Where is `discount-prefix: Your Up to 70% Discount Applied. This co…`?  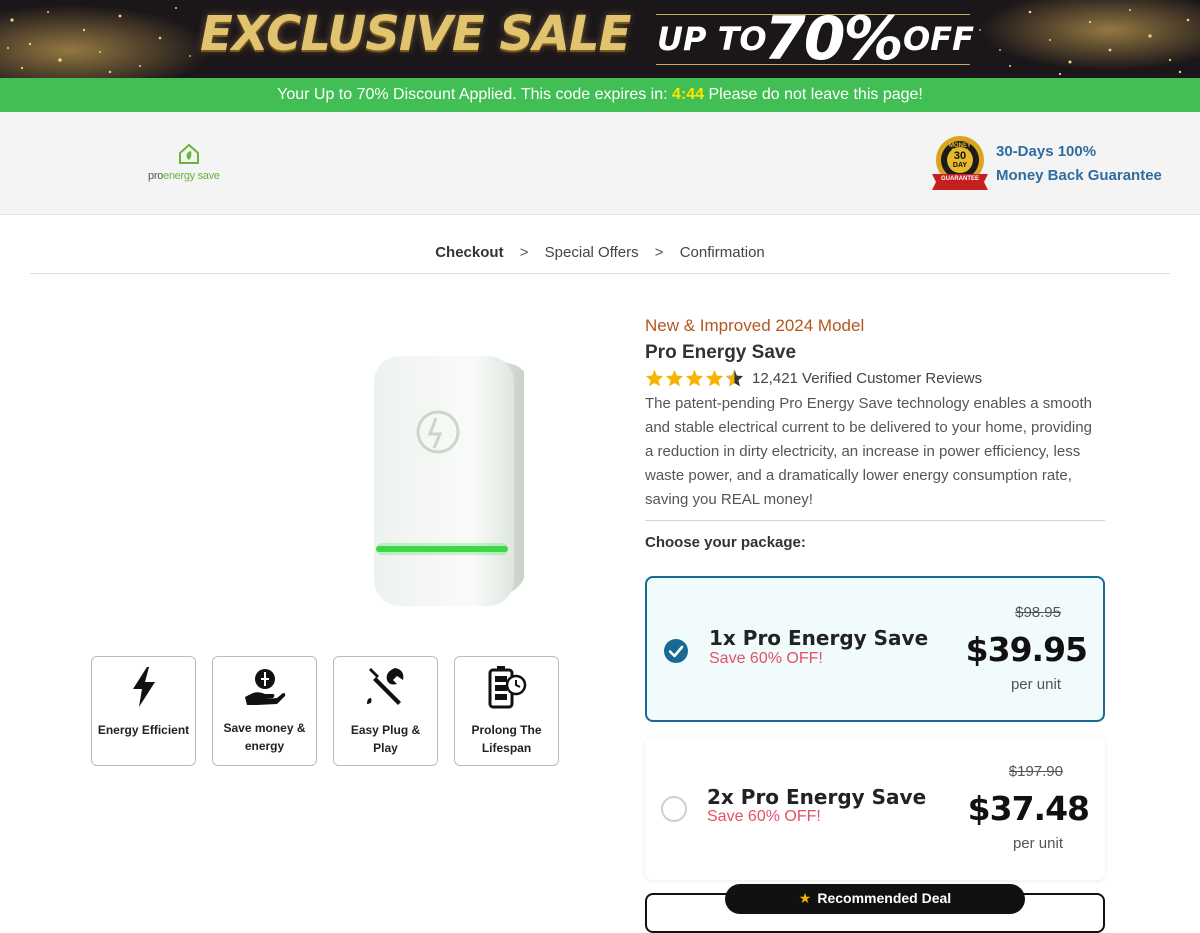
discount-prefix: Your Up to 70% Discount Applied. This co… is located at coordinates (475, 94).